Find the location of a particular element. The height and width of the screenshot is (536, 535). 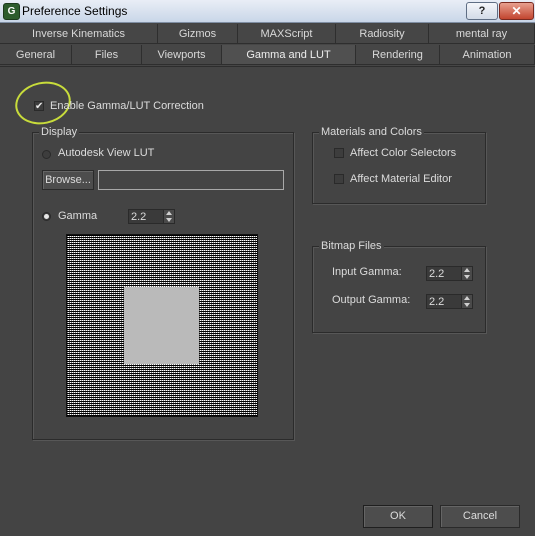

enable-gamma-label: Enable Gamma/LUT Correction is located at coordinates (127, 106).